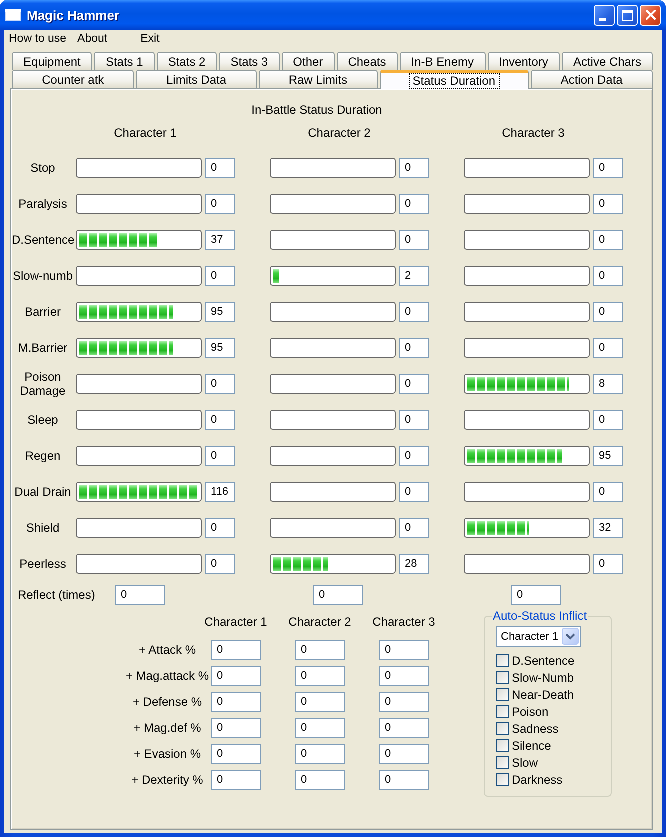 This screenshot has height=837, width=666. I want to click on tab: Active Chars, so click(608, 61).